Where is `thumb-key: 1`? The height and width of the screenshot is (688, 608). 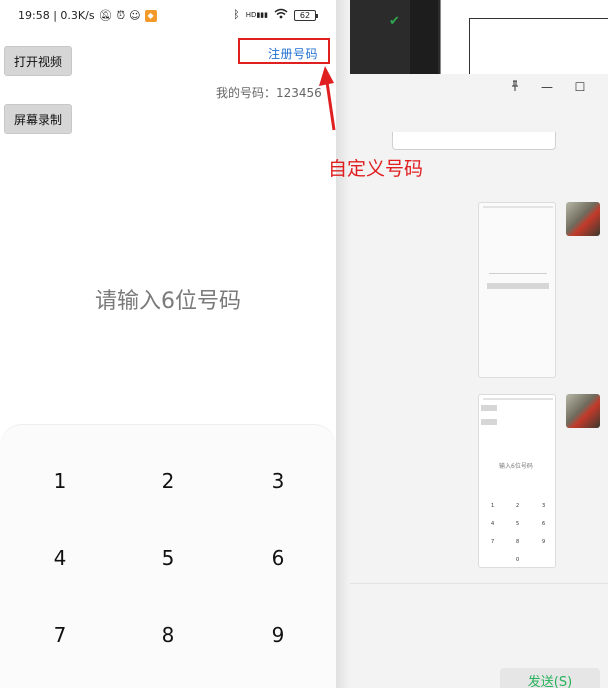
thumb-key: 1 is located at coordinates (493, 506).